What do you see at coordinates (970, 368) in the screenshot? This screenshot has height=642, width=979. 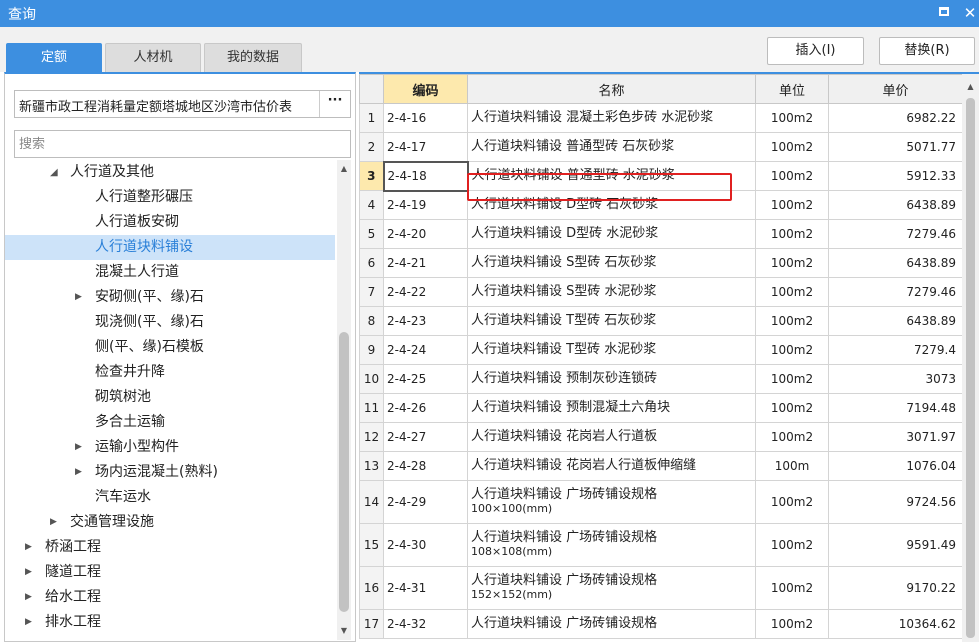 I see `table-scroll-thumb` at bounding box center [970, 368].